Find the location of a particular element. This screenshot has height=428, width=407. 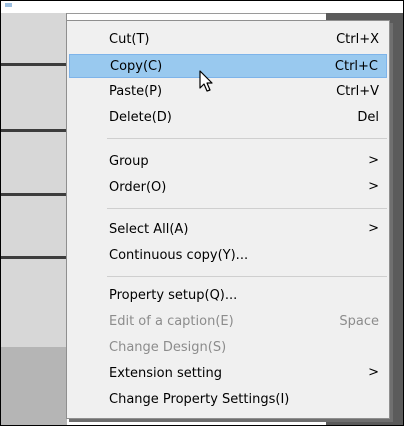

menu-item-label: Edit of a caption(E) is located at coordinates (171, 321).